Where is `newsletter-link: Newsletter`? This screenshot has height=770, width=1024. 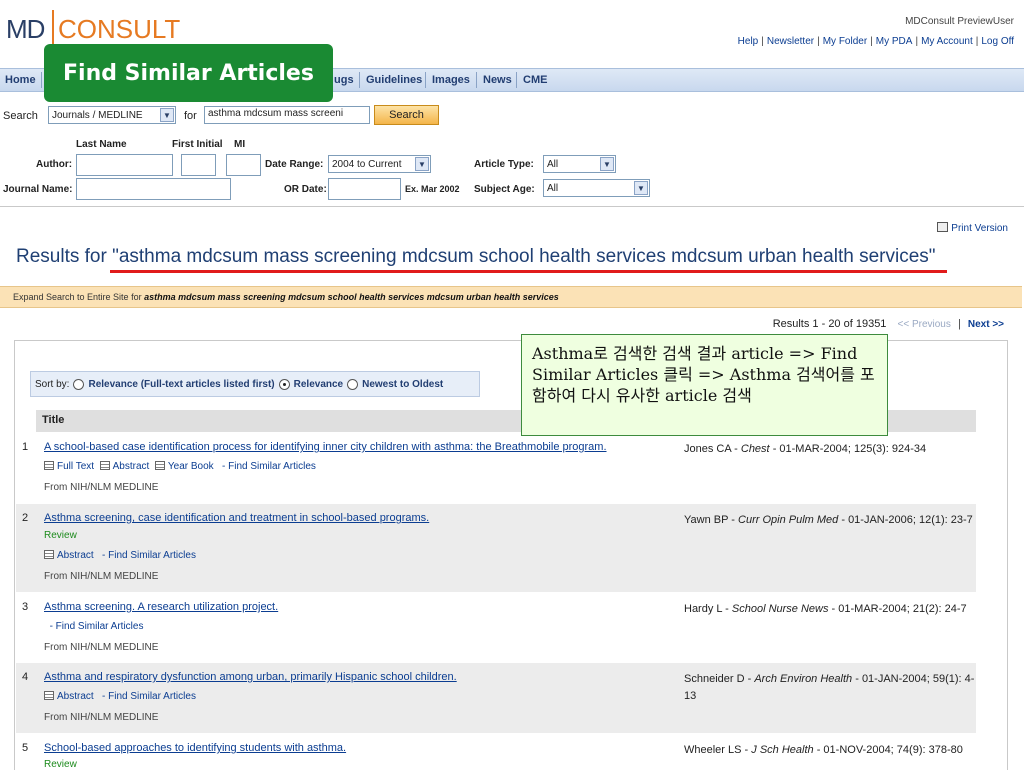 newsletter-link: Newsletter is located at coordinates (790, 41).